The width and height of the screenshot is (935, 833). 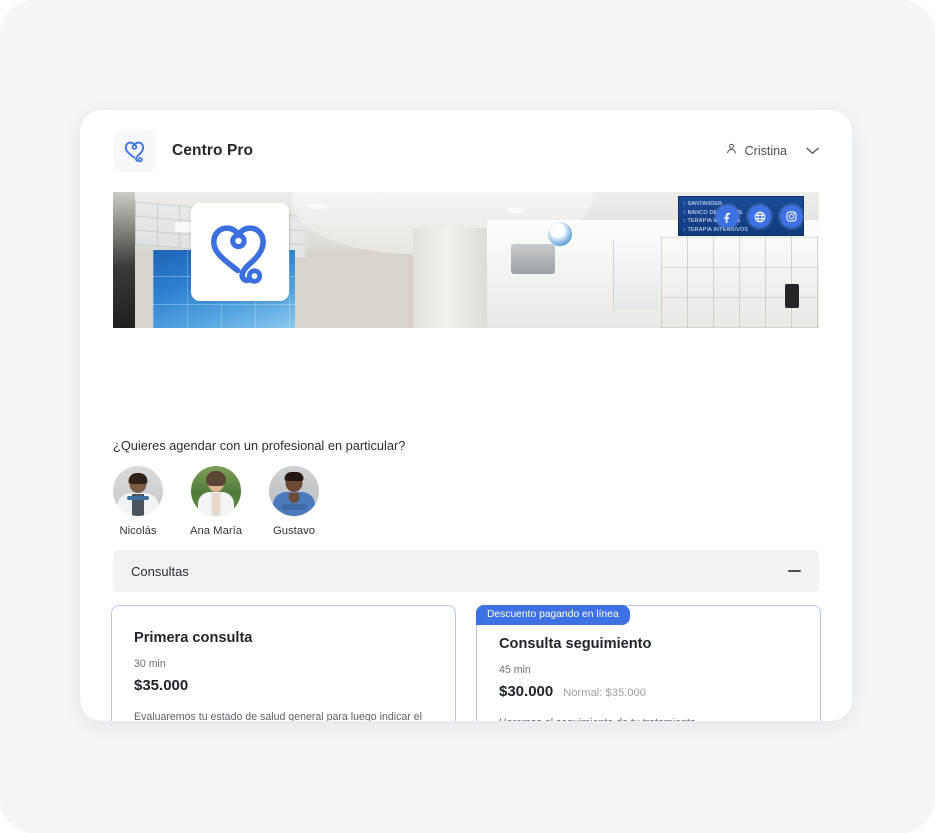 What do you see at coordinates (216, 491) in the screenshot?
I see `avatar-ana-maria` at bounding box center [216, 491].